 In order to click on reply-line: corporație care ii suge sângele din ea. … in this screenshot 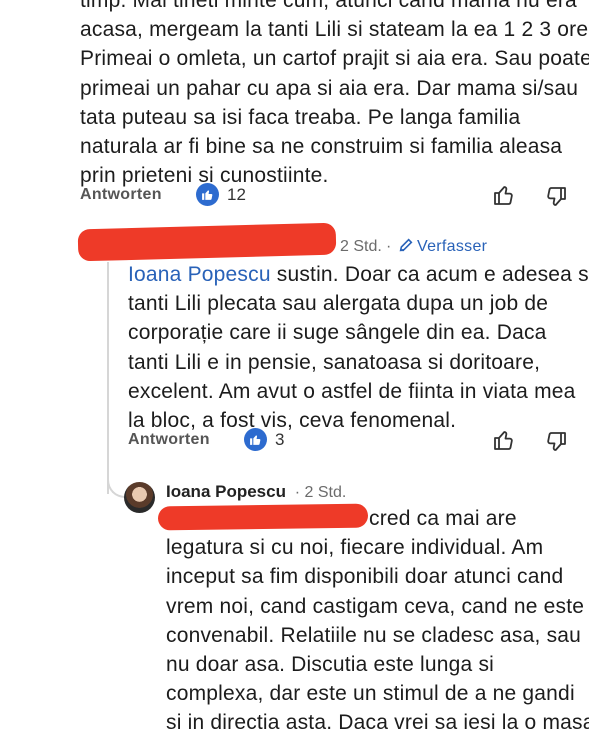, I will do `click(337, 333)`.